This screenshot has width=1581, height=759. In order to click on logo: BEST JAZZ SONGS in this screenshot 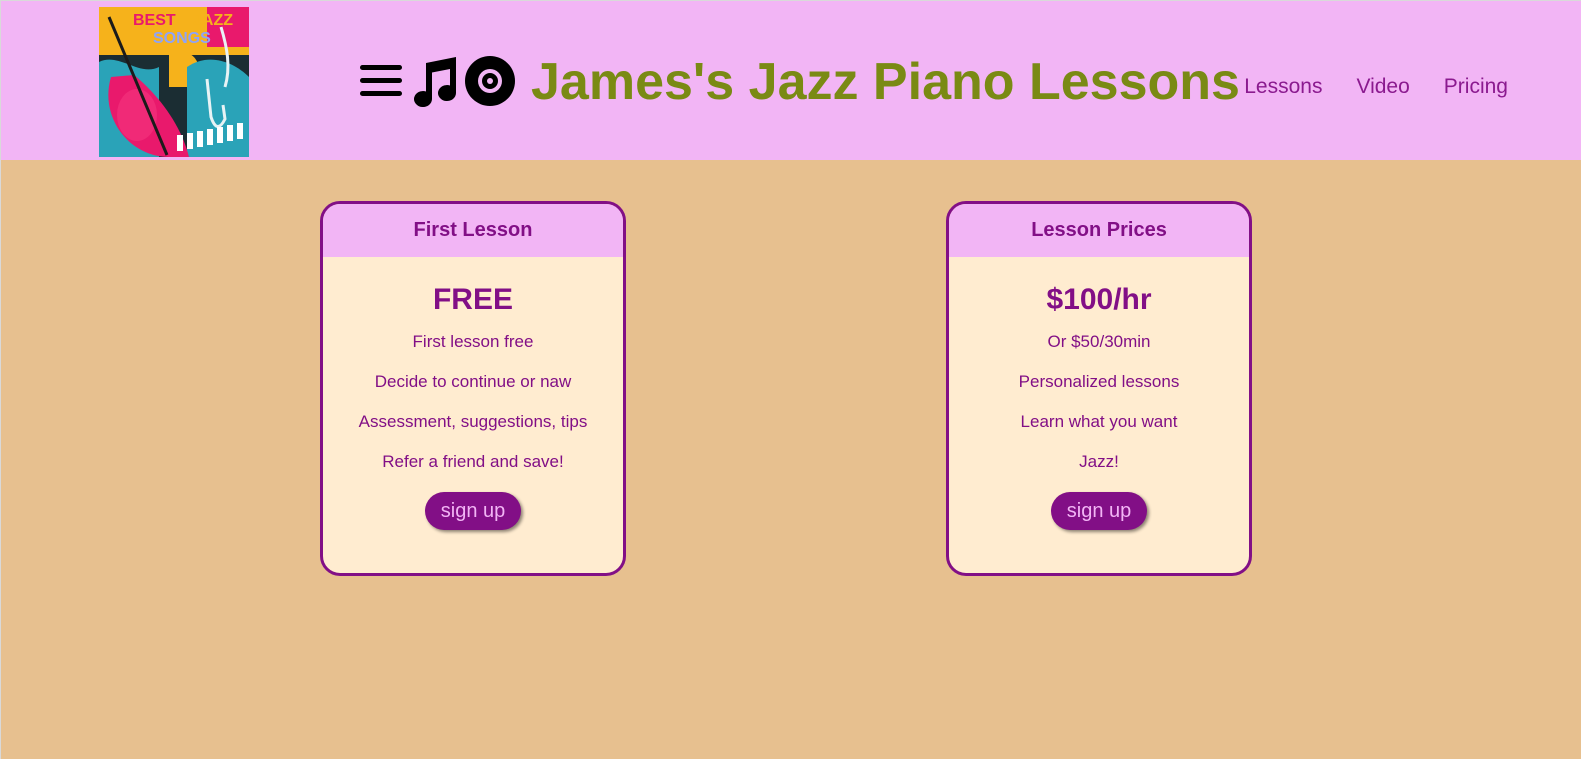, I will do `click(174, 82)`.